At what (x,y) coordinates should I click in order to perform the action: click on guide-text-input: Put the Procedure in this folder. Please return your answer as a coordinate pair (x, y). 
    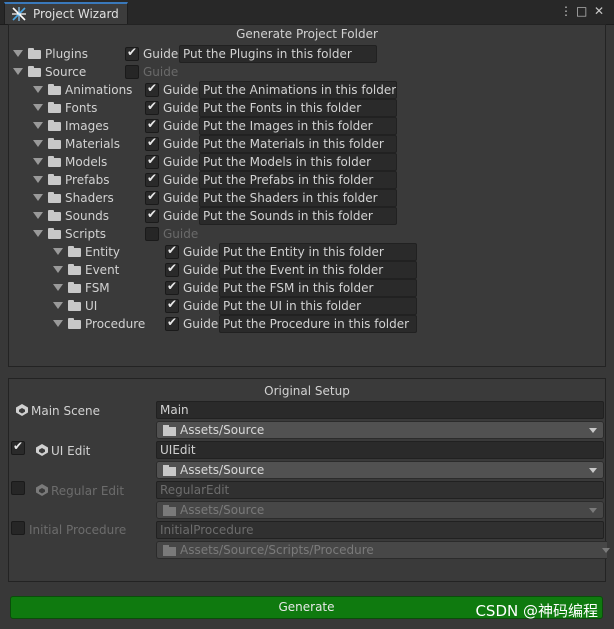
    Looking at the image, I should click on (318, 324).